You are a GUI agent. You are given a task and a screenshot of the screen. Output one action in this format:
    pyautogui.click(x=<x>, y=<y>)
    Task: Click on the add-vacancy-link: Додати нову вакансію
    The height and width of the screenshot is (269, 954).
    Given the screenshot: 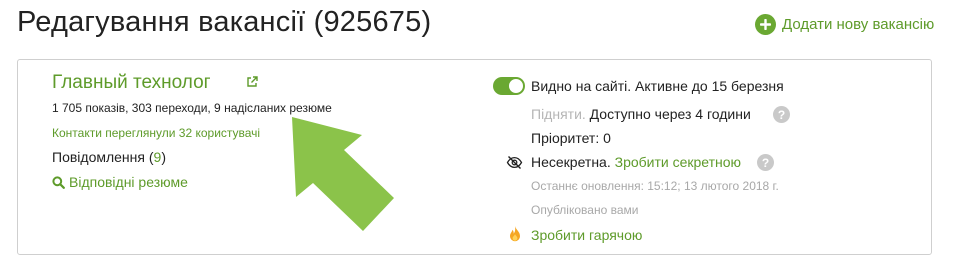 What is the action you would take?
    pyautogui.click(x=844, y=24)
    